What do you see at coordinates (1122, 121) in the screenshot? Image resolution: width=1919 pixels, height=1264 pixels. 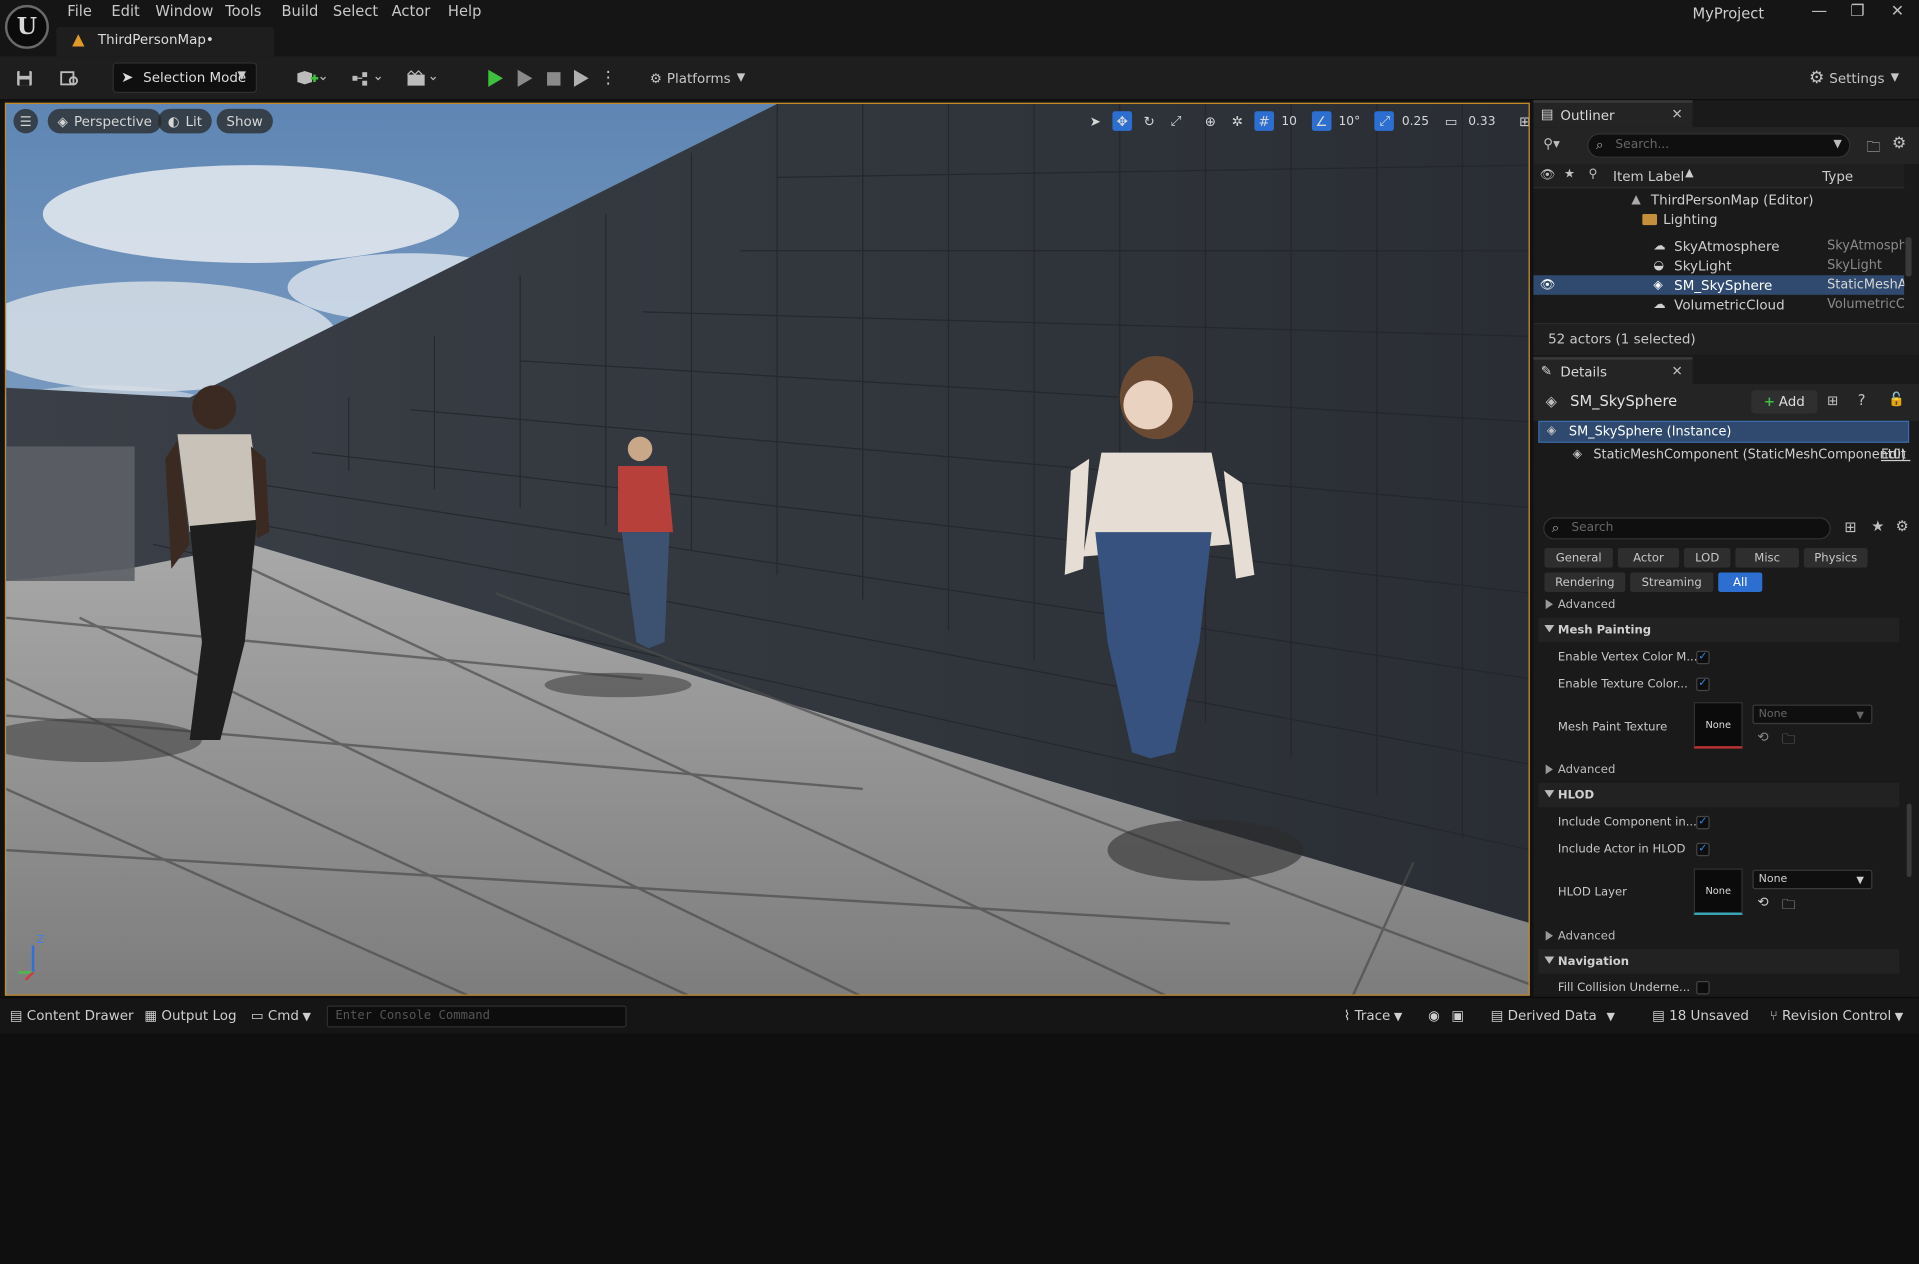 I see `translate-tool-icon: ✥` at bounding box center [1122, 121].